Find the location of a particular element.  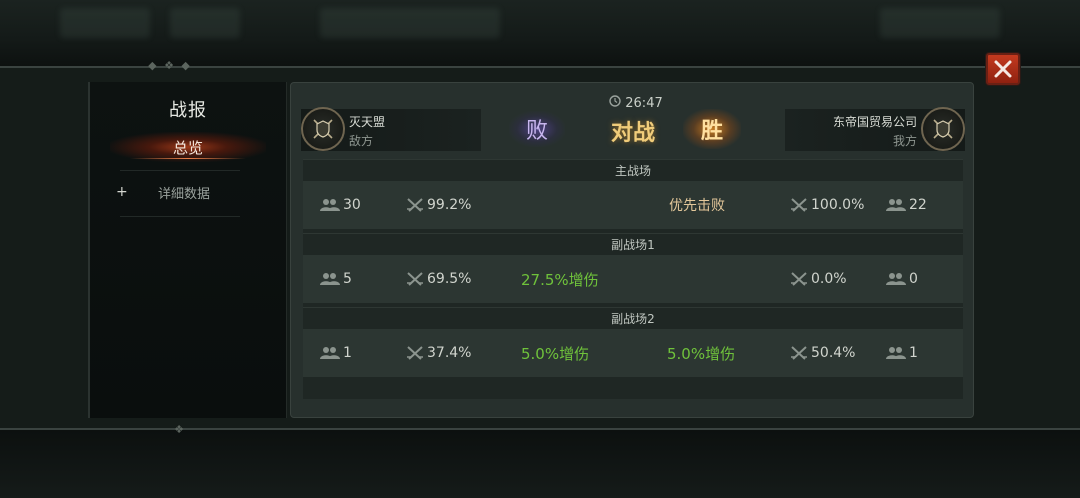

enemy-player-count: 5 is located at coordinates (335, 279).